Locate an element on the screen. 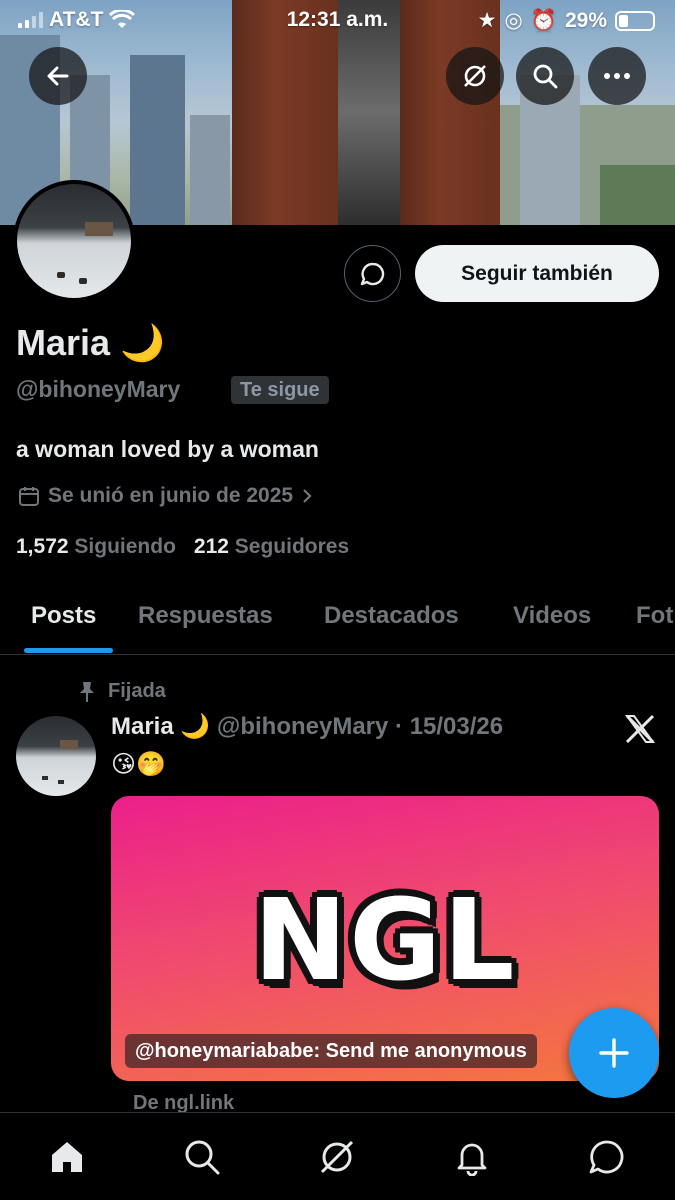  following-label: Siguiendo is located at coordinates (125, 546).